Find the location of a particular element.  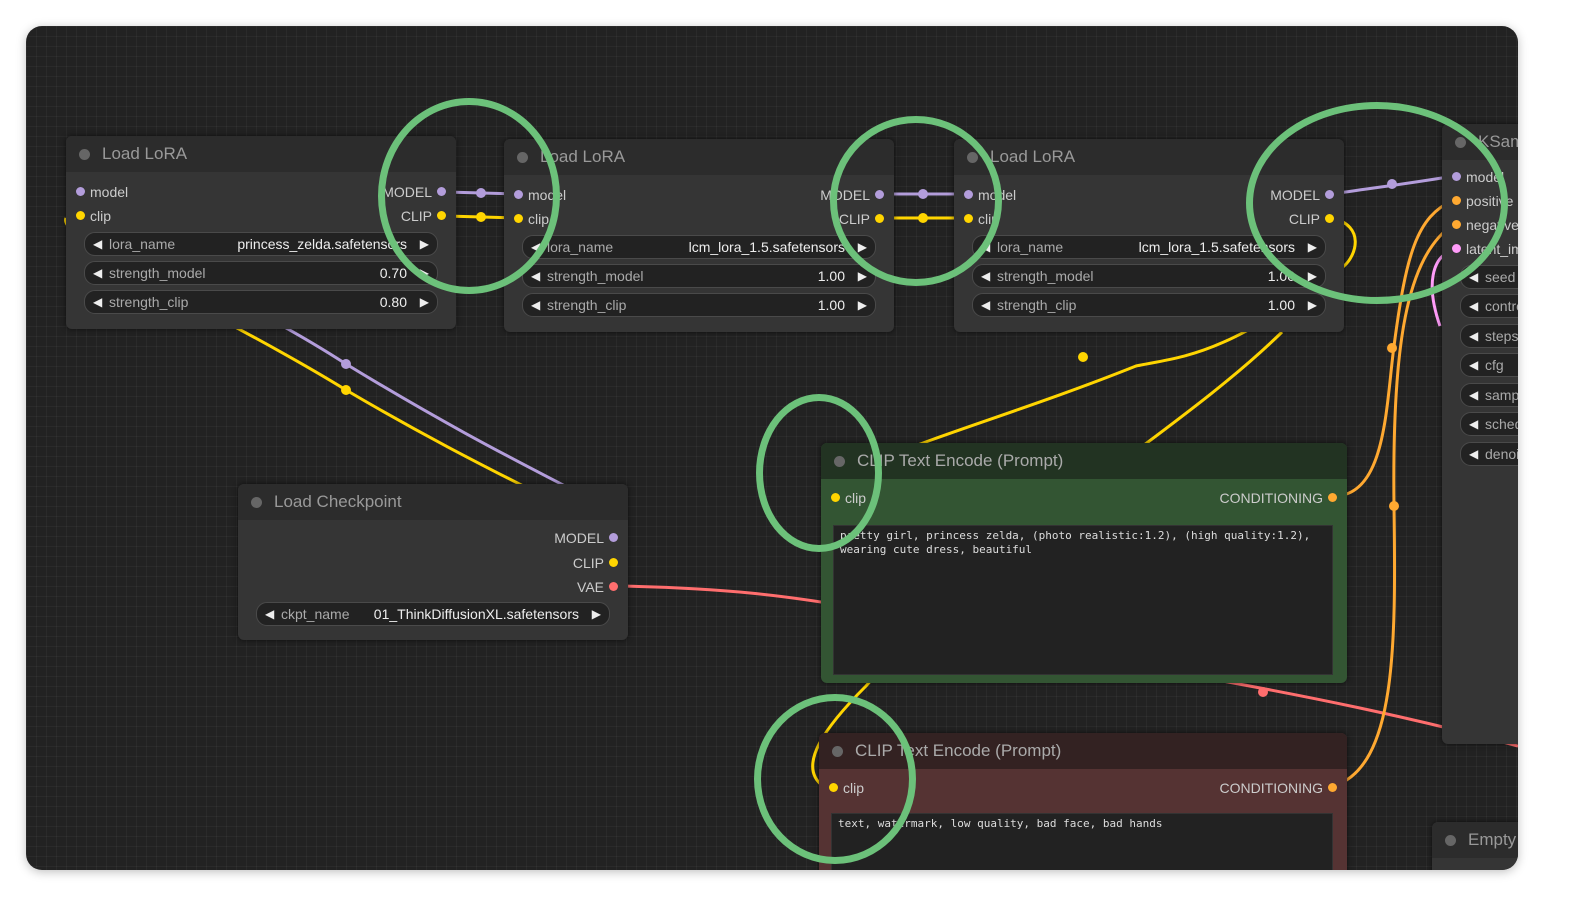

node-title: Empty Latent Image is located at coordinates (1493, 839).